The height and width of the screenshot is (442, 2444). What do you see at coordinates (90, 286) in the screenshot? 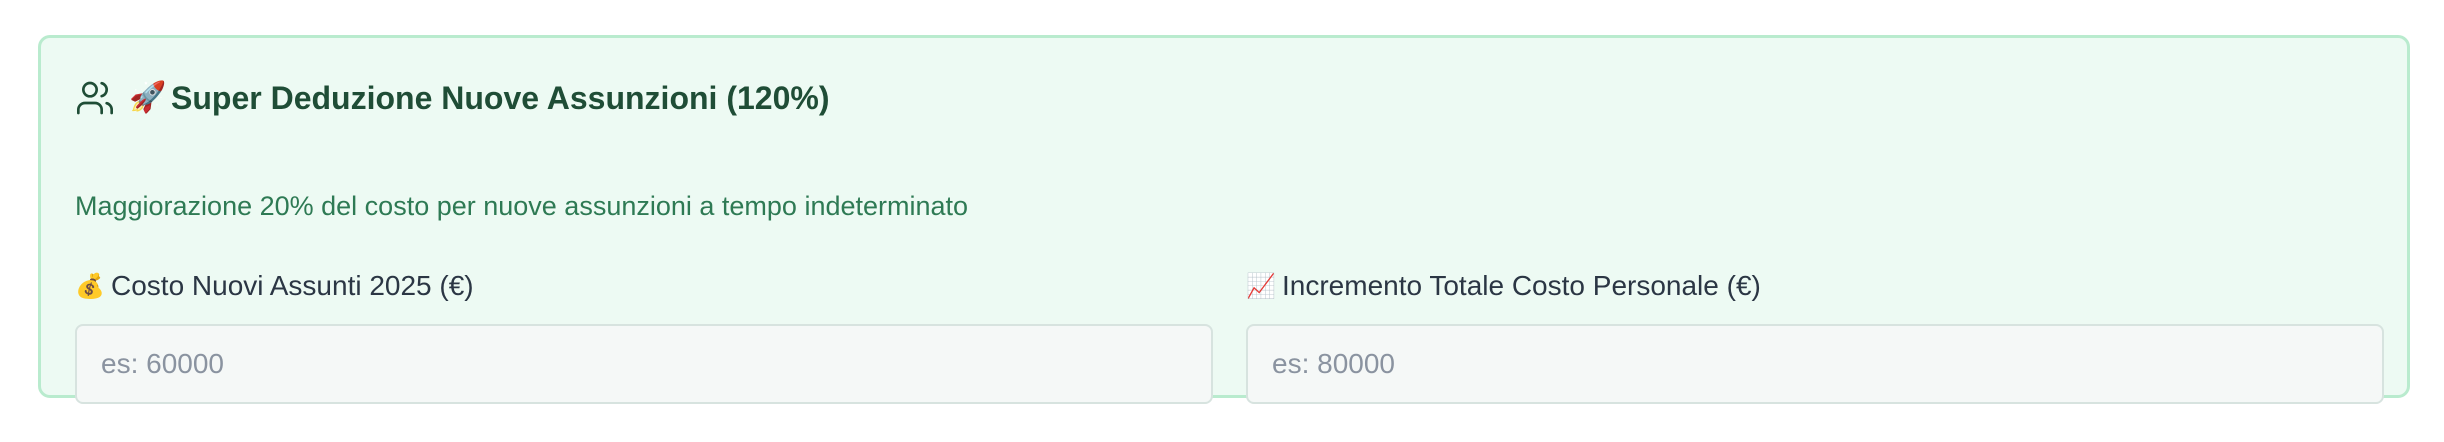
I see `money-bag-icon: 💰` at bounding box center [90, 286].